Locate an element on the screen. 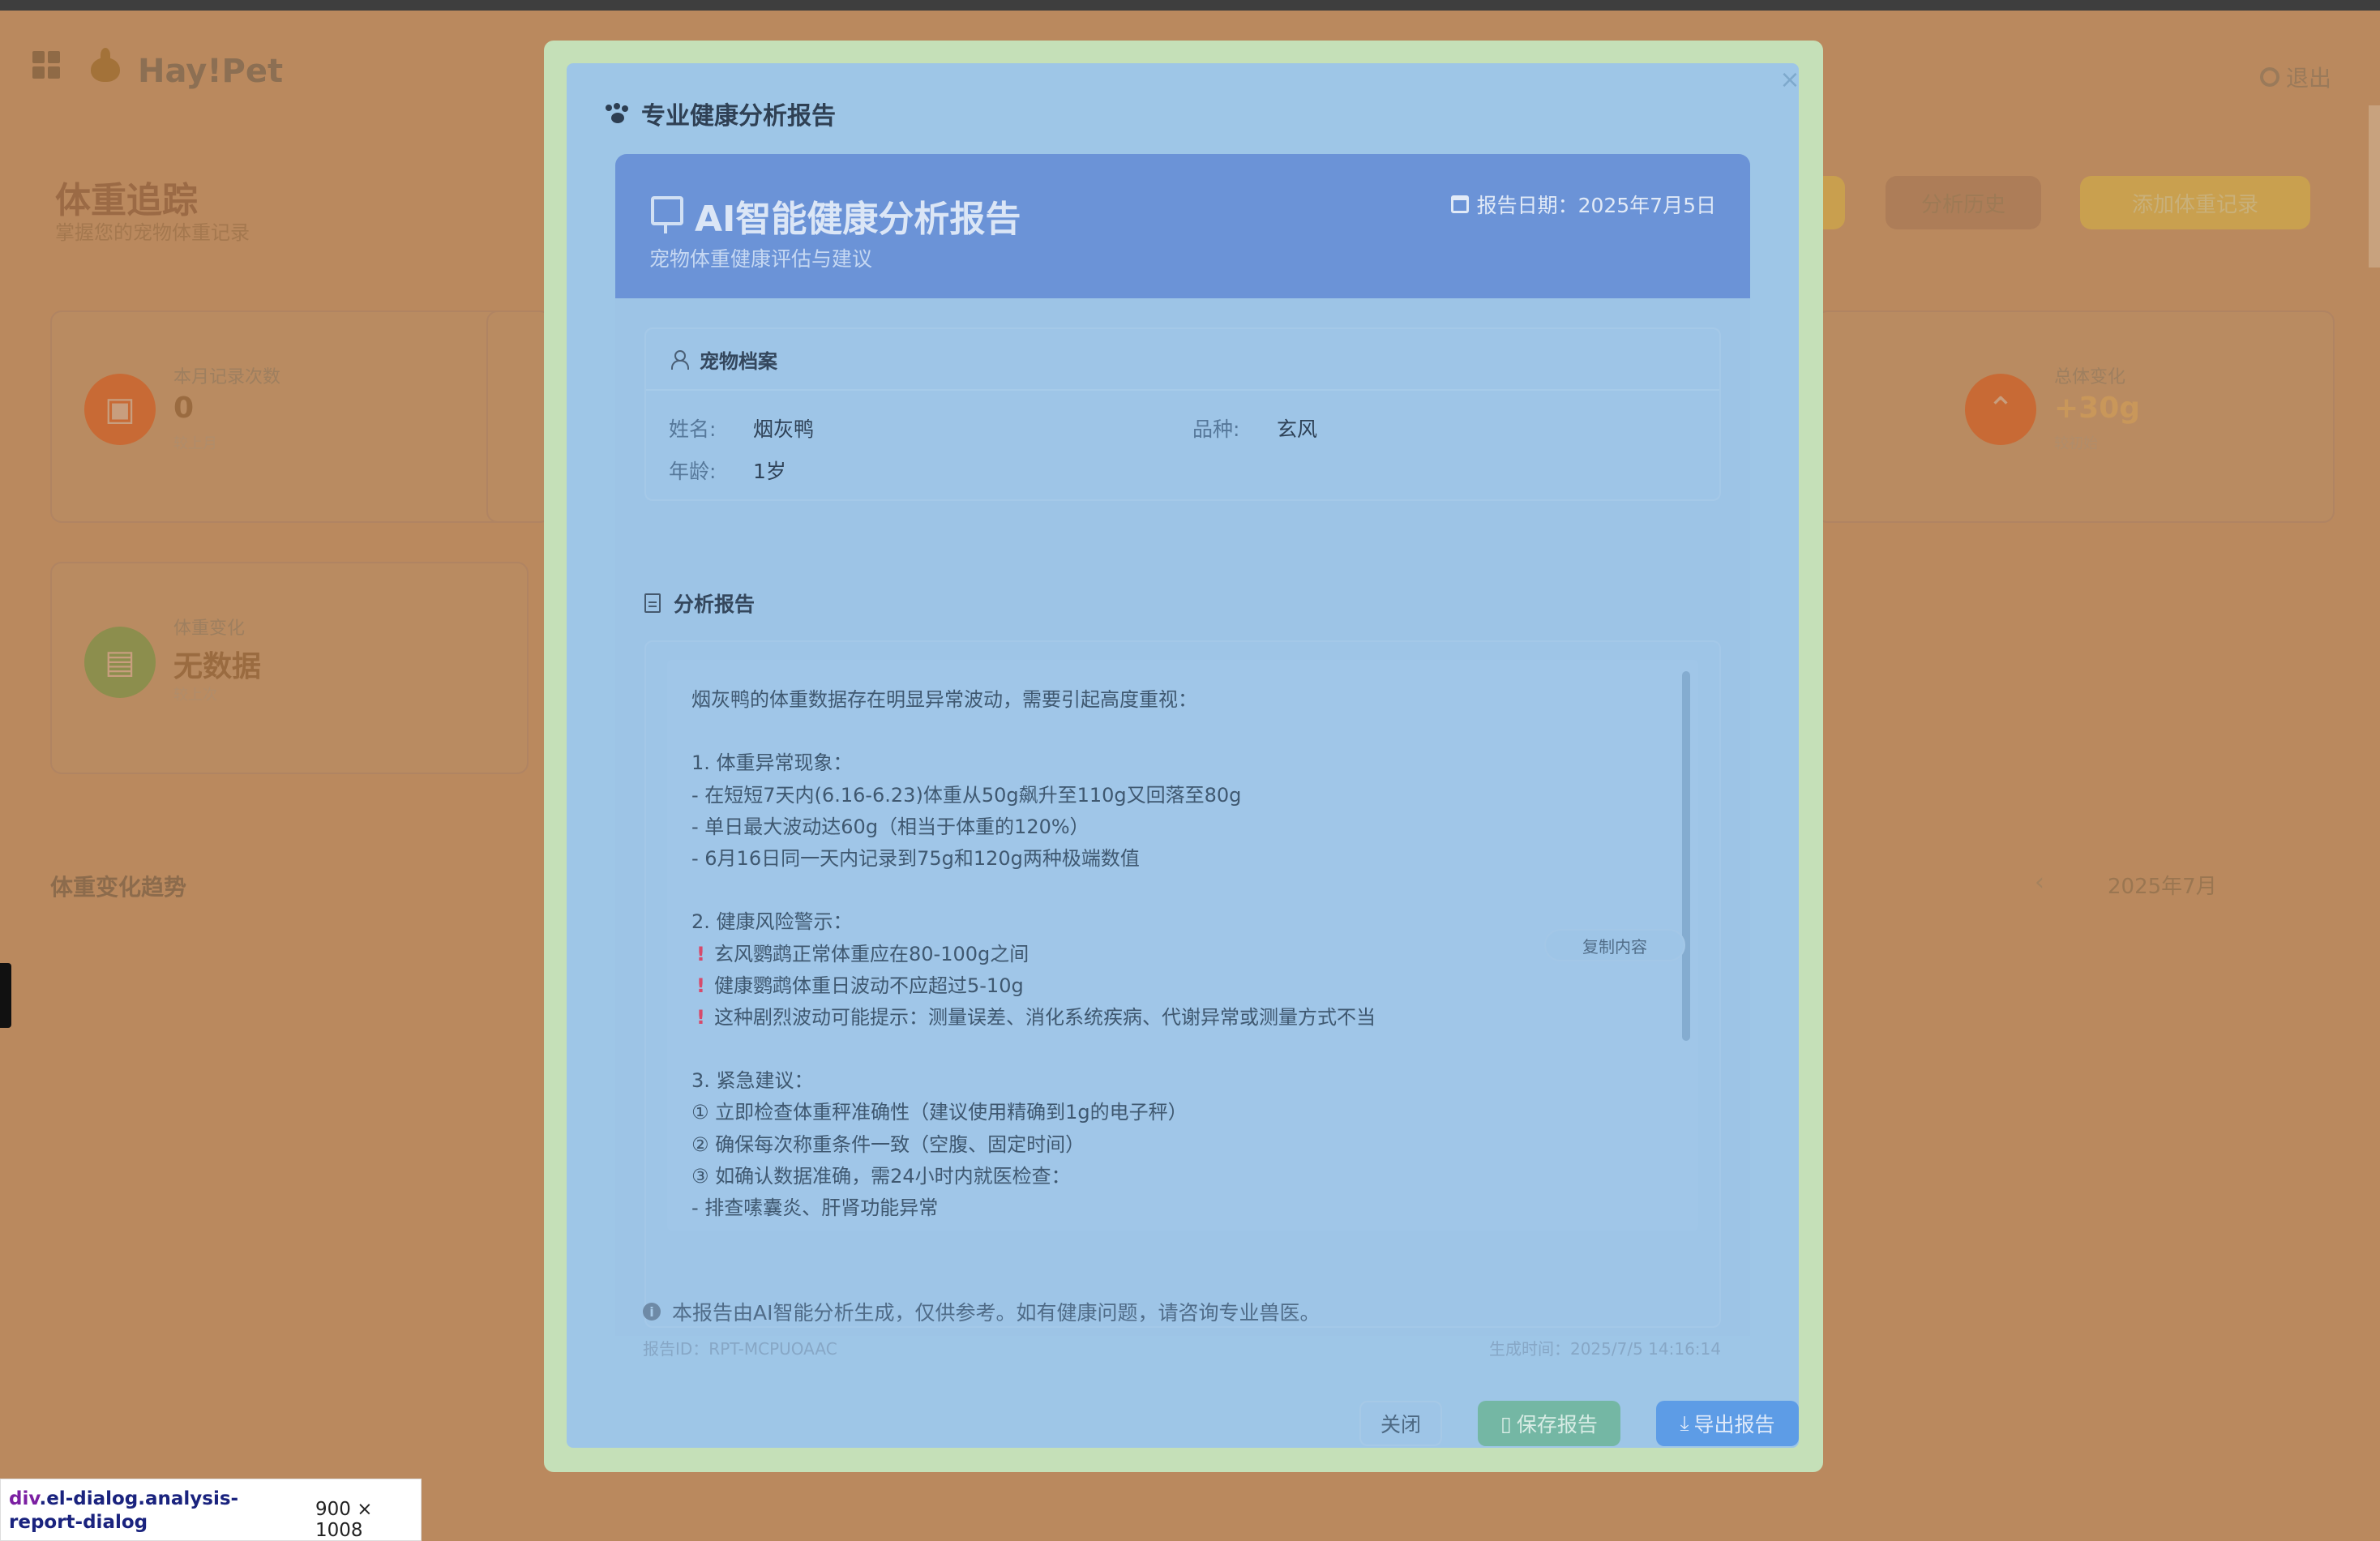  report-section-title: 分析报告 is located at coordinates (715, 604).